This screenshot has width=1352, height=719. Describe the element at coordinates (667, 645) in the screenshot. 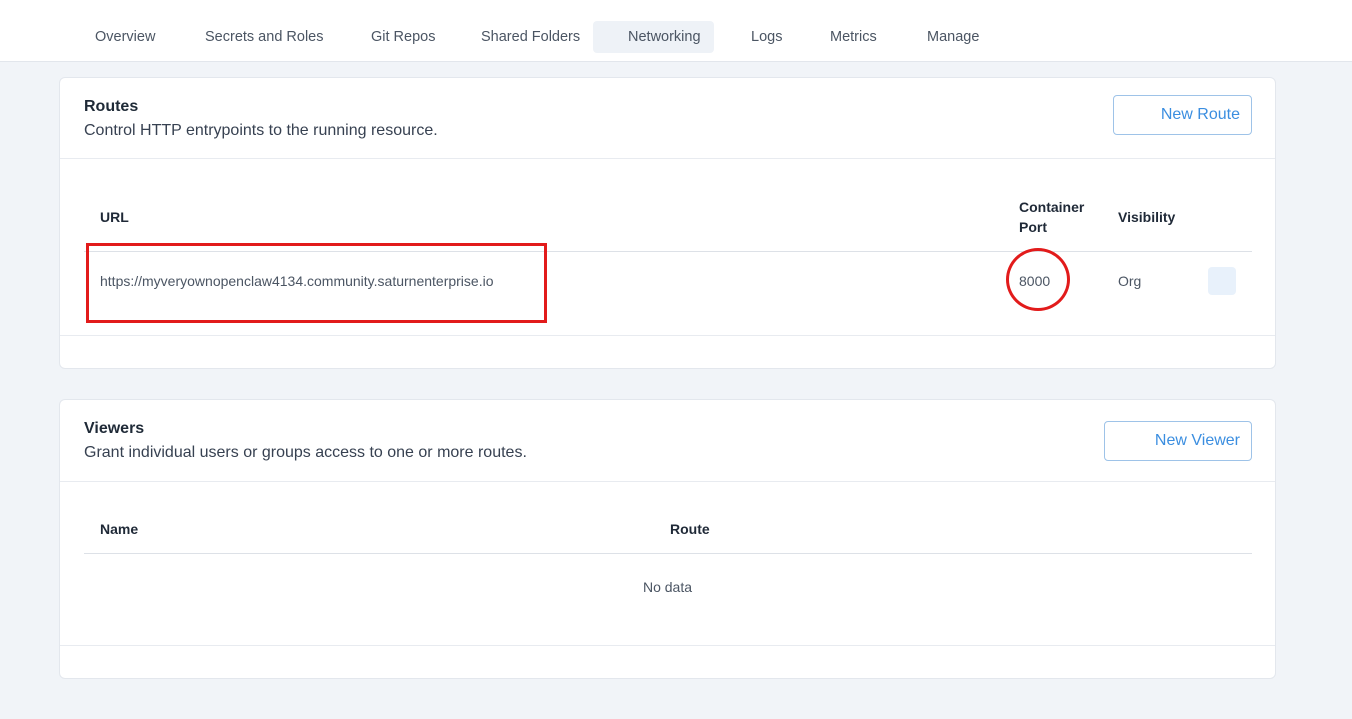

I see `viewers-table-bottom-divider` at that location.